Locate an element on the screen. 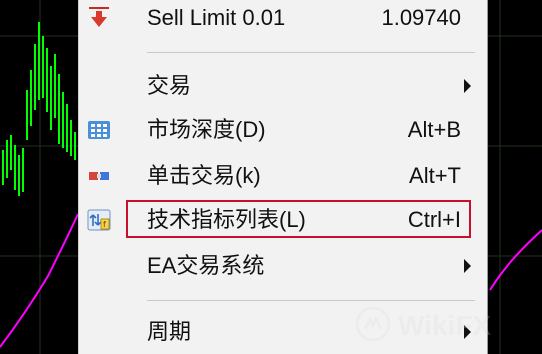  menu-item-market-depth: 市场深度(D) Alt+B is located at coordinates (283, 130).